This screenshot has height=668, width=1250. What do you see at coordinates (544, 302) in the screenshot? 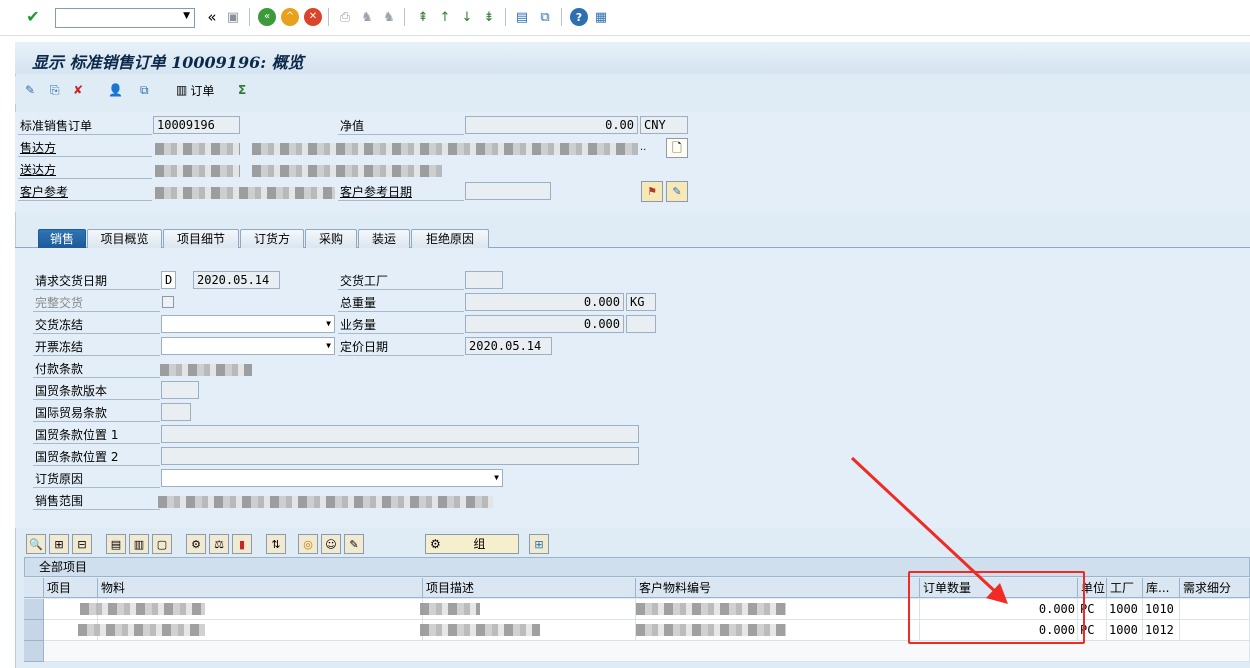
I see `total-weight-field: 0.000` at bounding box center [544, 302].